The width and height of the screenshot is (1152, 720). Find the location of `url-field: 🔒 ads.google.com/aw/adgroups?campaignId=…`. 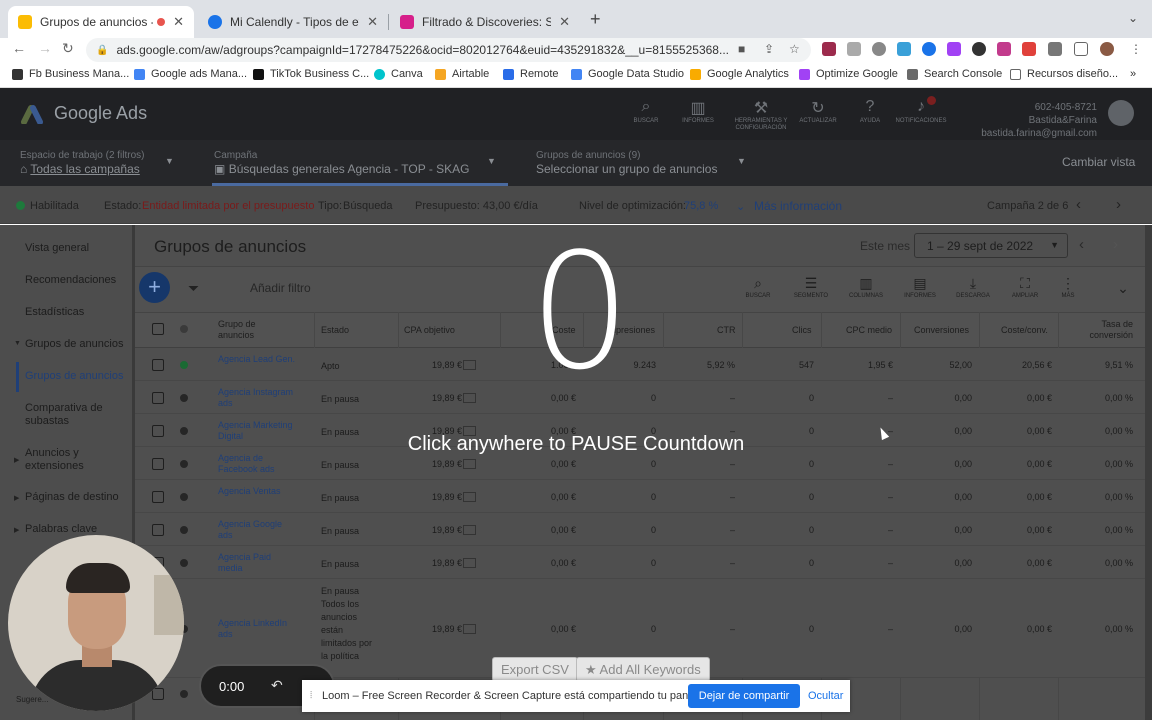

url-field: 🔒 ads.google.com/aw/adgroups?campaignId=… is located at coordinates (448, 50).